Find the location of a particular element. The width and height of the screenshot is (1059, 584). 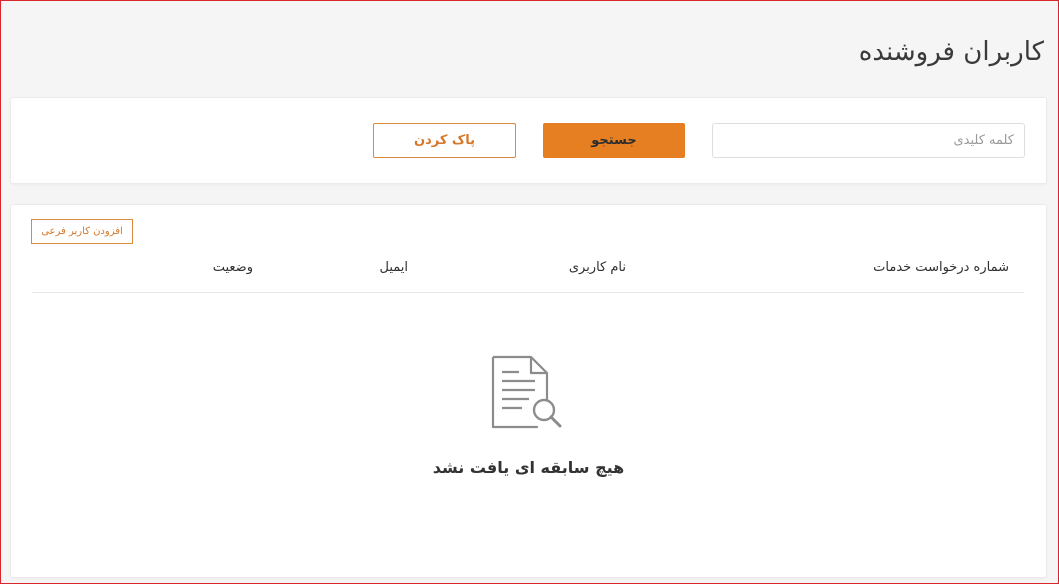

add-sub-user-button: افزودن کاربر فرعی is located at coordinates (82, 231).